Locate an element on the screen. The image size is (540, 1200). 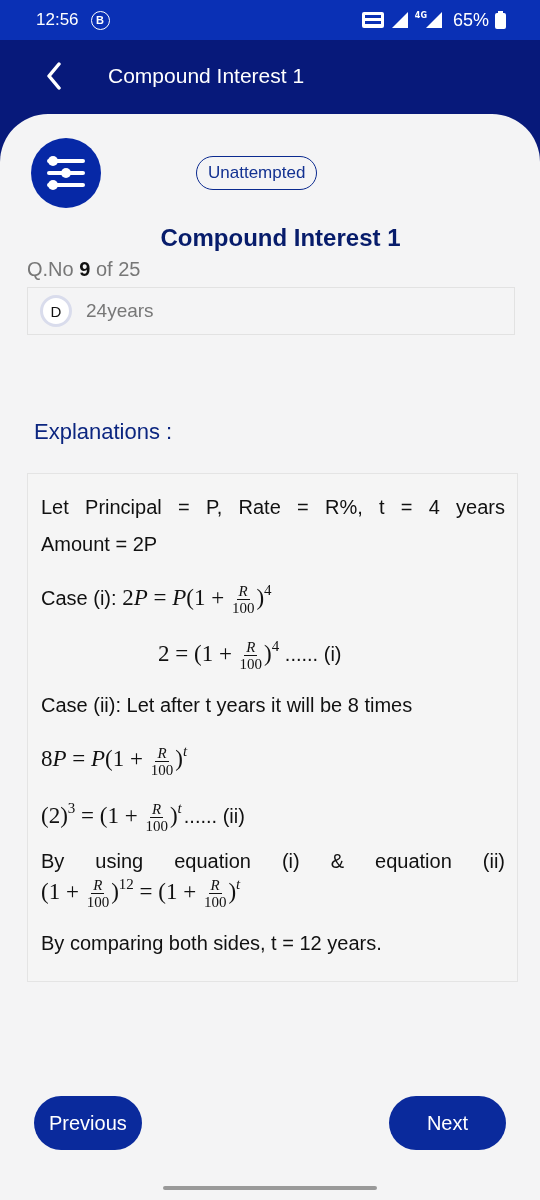
back-button is located at coordinates (54, 76).